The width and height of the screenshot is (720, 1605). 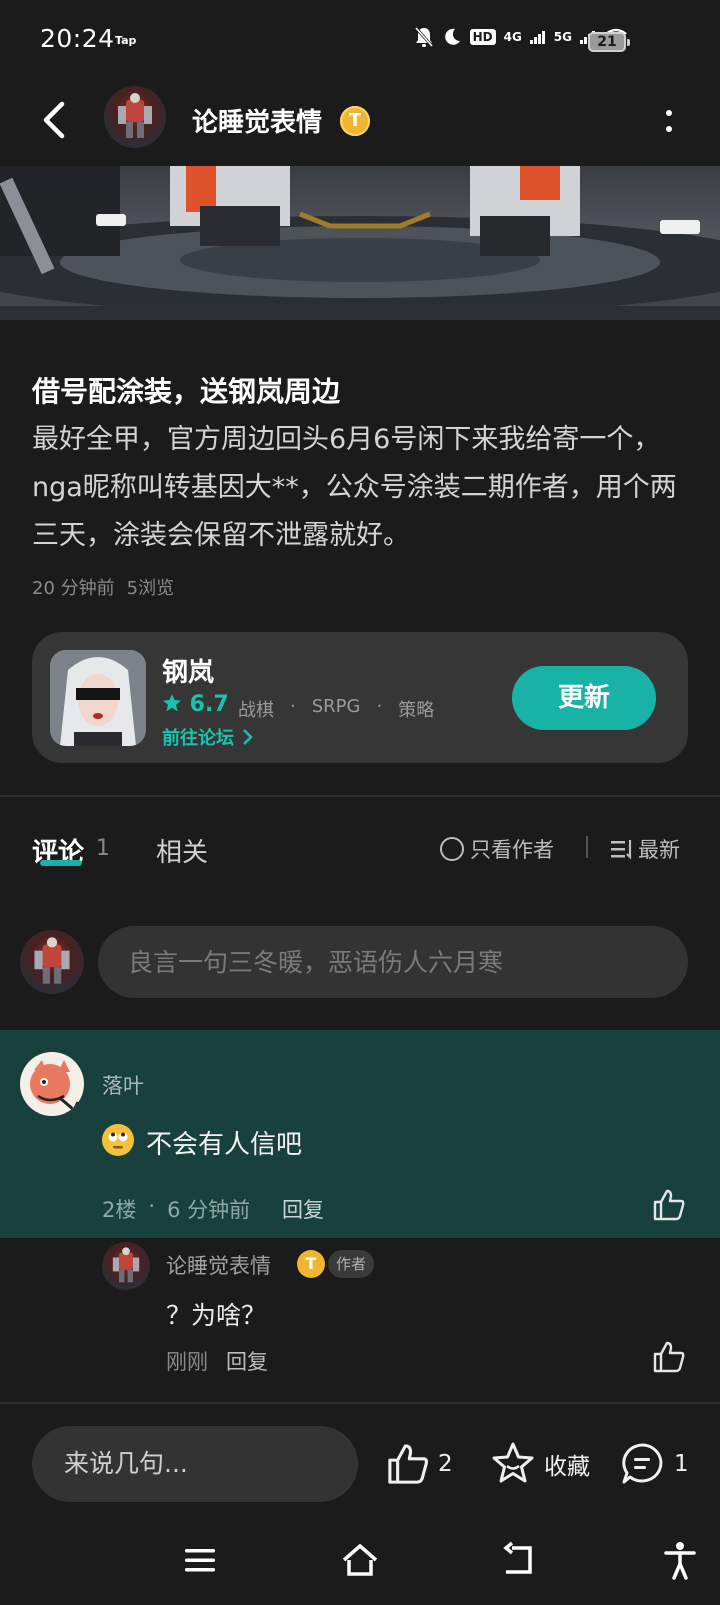 I want to click on menu-icon, so click(x=200, y=1560).